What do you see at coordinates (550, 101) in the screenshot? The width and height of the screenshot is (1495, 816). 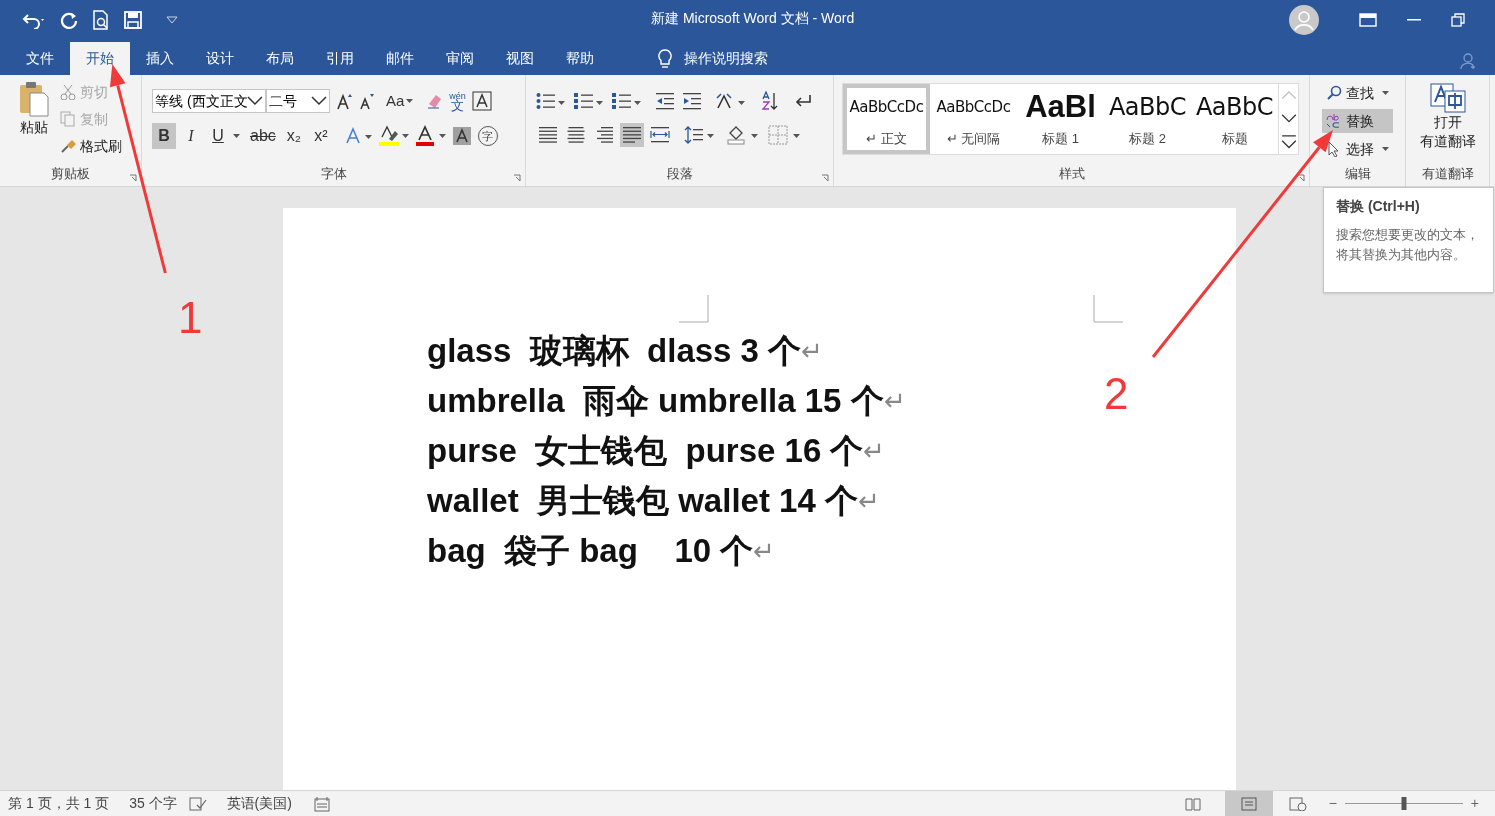 I see `bullets-icon` at bounding box center [550, 101].